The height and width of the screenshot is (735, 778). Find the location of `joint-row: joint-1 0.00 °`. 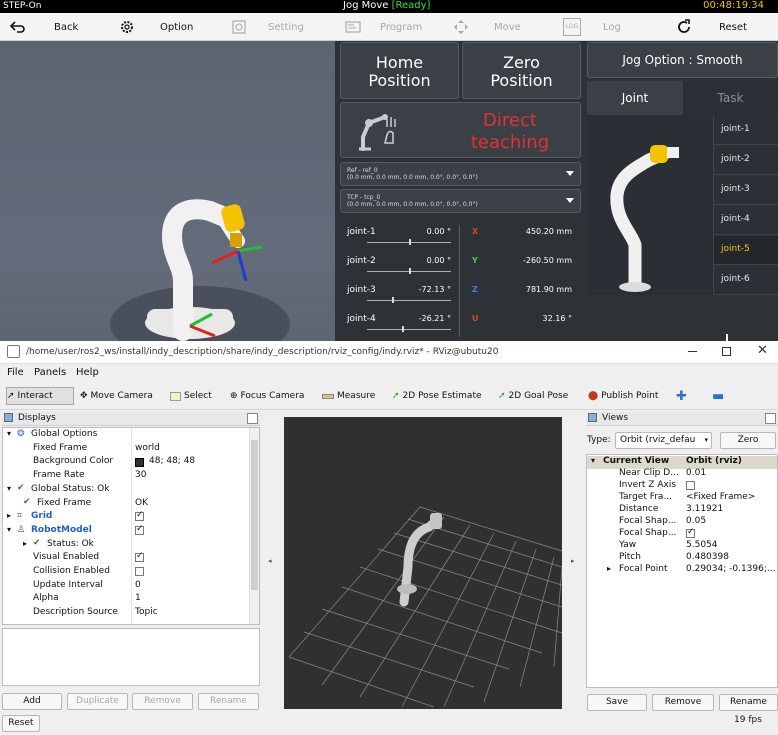

joint-row: joint-1 0.00 ° is located at coordinates (399, 241).